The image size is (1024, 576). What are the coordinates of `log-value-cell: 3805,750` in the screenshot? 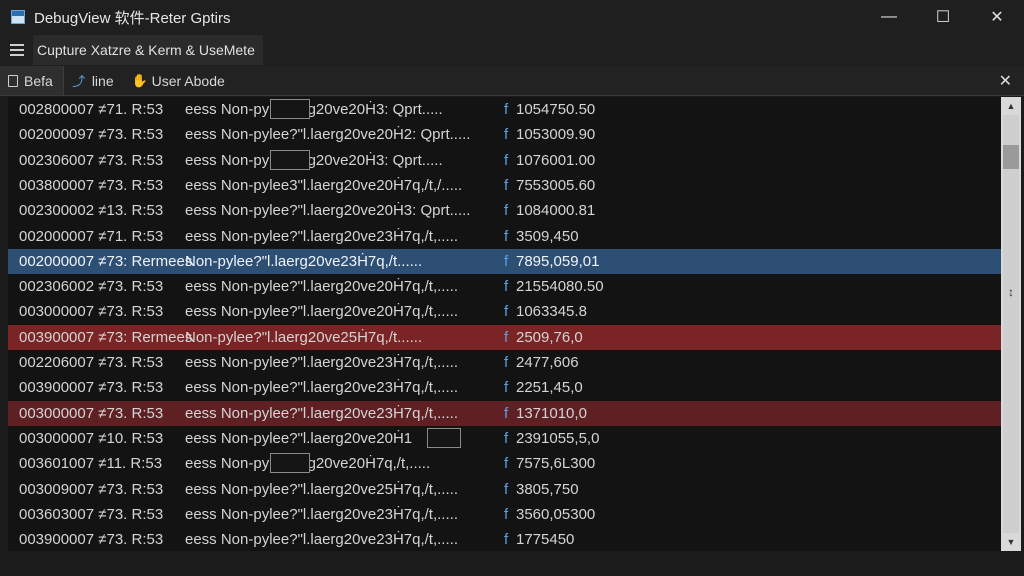 It's located at (547, 489).